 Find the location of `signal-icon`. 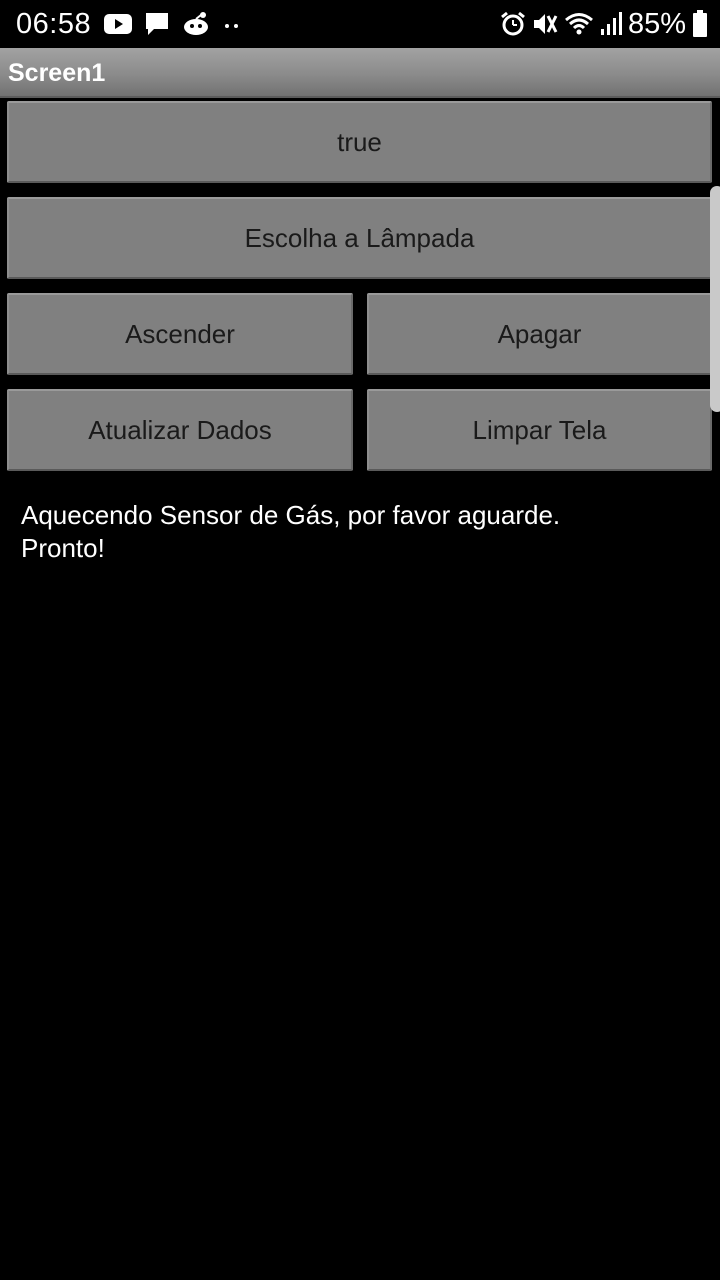

signal-icon is located at coordinates (611, 24).